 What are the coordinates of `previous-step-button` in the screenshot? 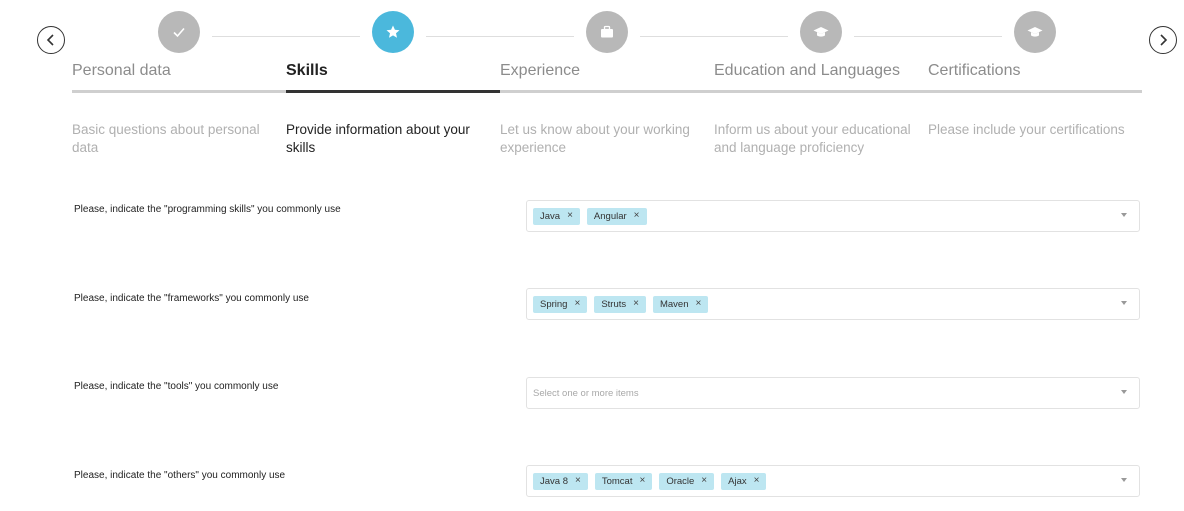 It's located at (51, 40).